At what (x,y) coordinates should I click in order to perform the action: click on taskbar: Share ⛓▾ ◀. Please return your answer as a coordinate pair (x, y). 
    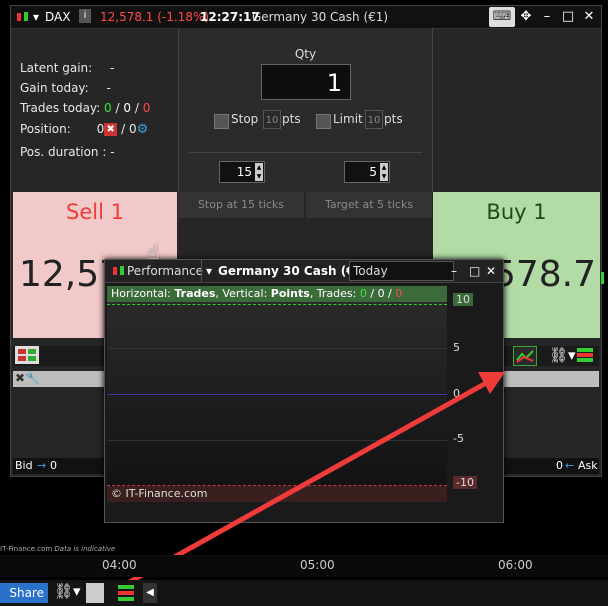
    Looking at the image, I should click on (304, 593).